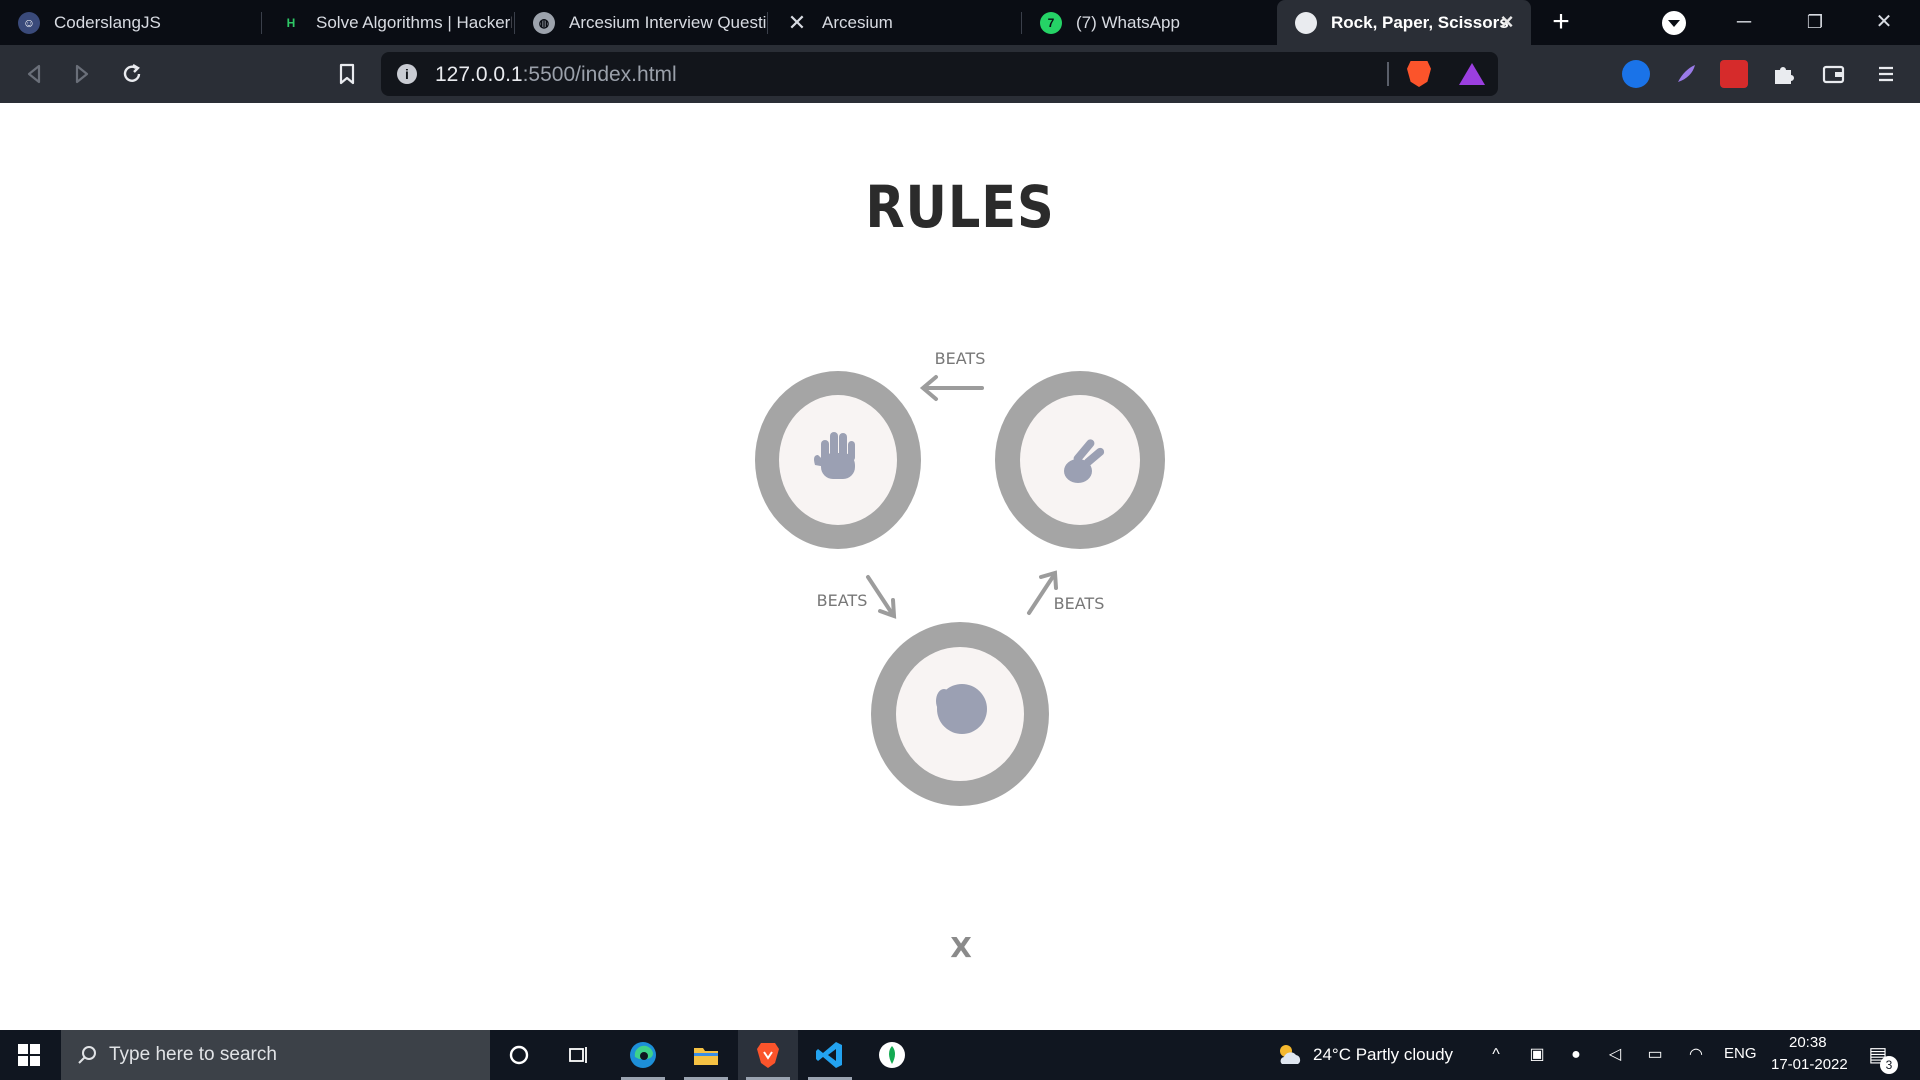  I want to click on site-info-icon: i, so click(407, 74).